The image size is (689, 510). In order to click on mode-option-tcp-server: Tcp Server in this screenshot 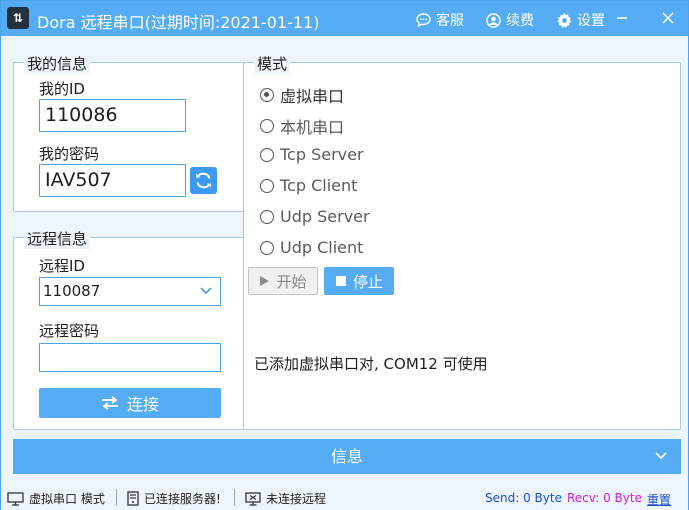, I will do `click(312, 154)`.